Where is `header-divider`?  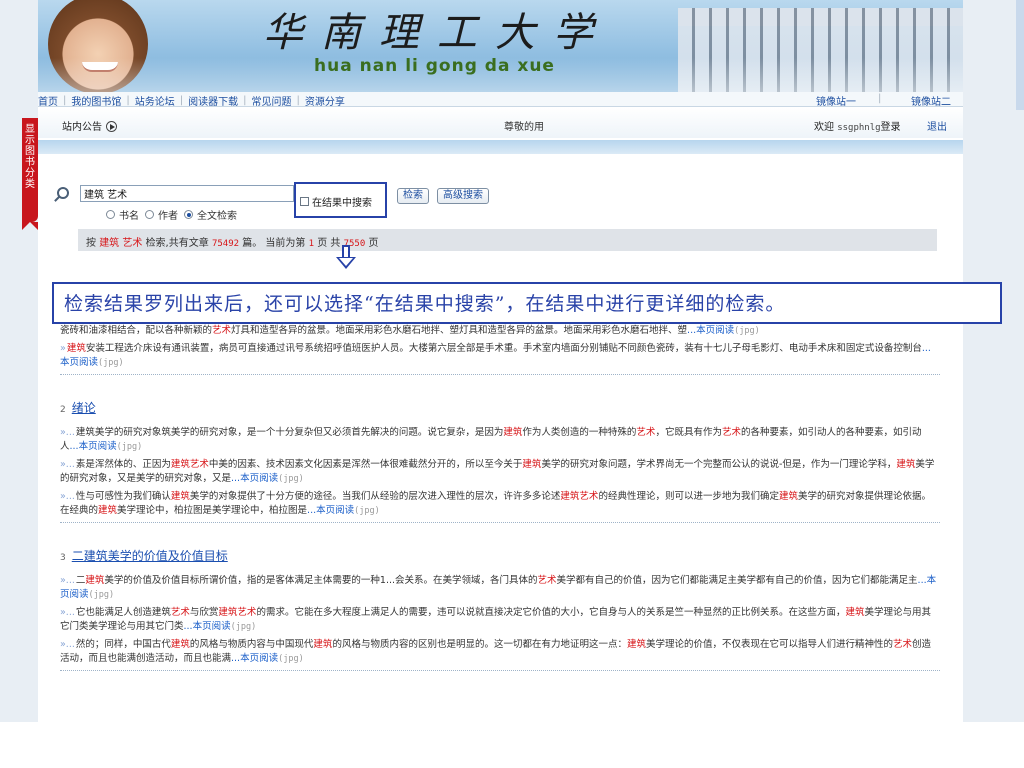
header-divider is located at coordinates (500, 147).